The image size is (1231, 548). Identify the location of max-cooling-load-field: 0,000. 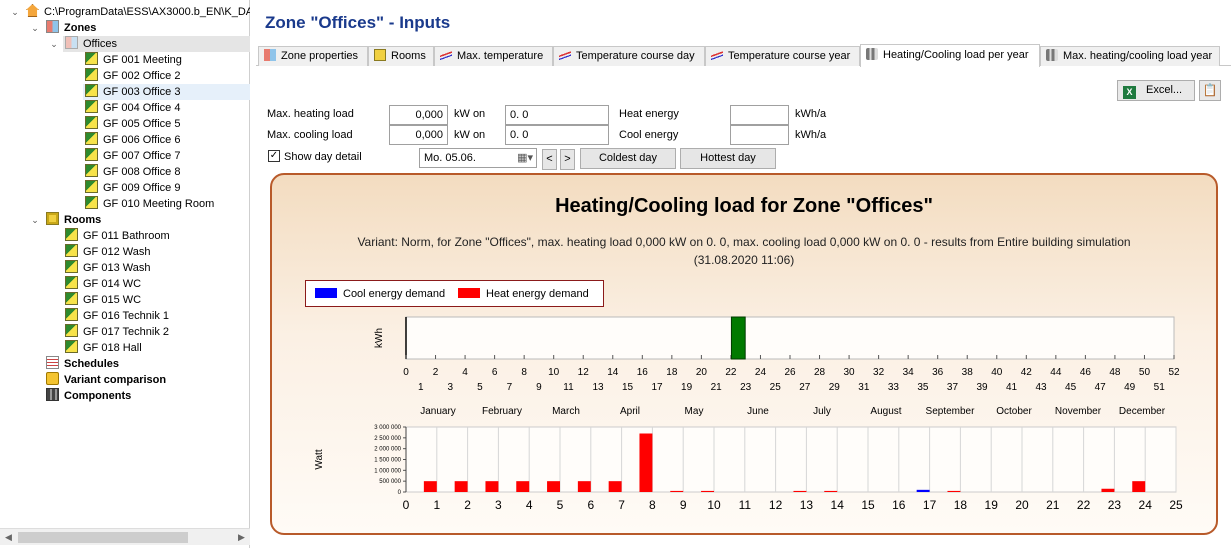
(418, 135).